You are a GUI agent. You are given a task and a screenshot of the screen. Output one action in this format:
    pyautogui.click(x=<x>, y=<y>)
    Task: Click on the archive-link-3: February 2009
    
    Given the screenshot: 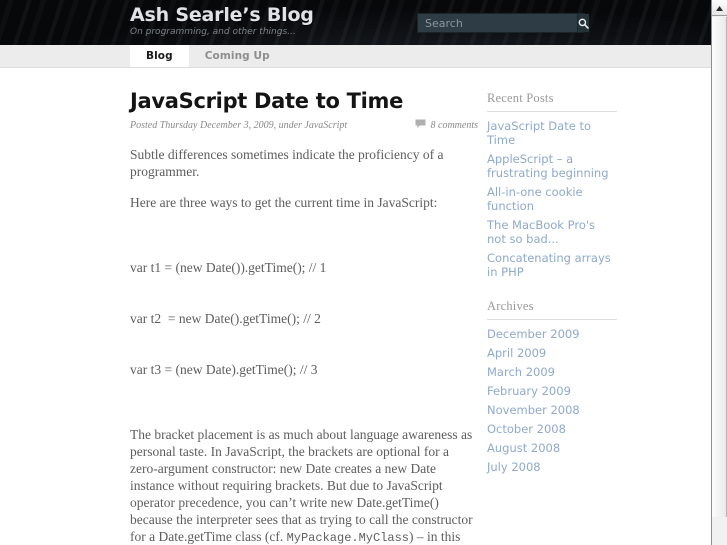 What is the action you would take?
    pyautogui.click(x=552, y=391)
    